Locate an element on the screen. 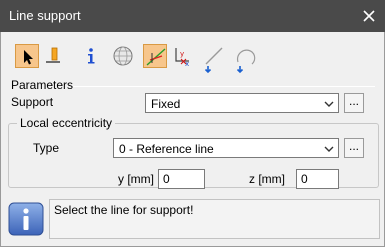  support-dropdown: Fixed is located at coordinates (242, 103).